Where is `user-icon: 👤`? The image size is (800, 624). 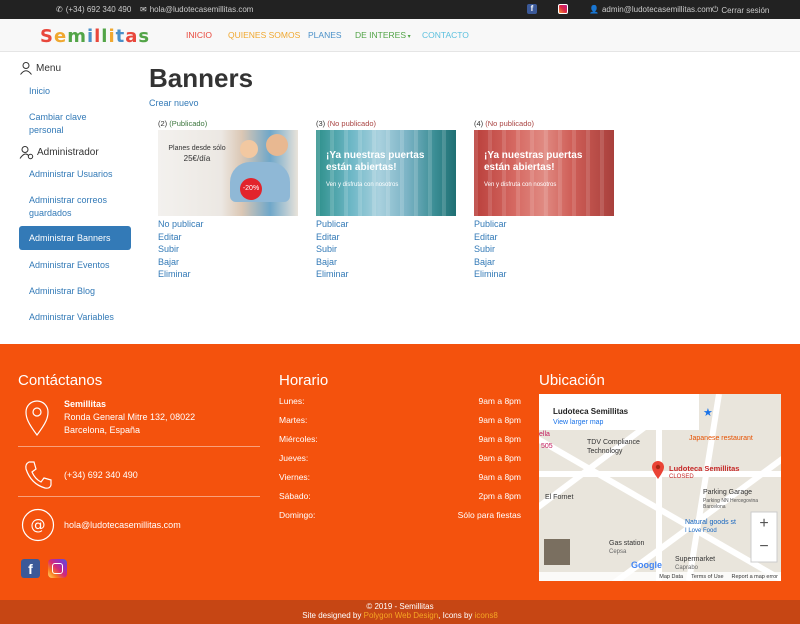 user-icon: 👤 is located at coordinates (594, 9).